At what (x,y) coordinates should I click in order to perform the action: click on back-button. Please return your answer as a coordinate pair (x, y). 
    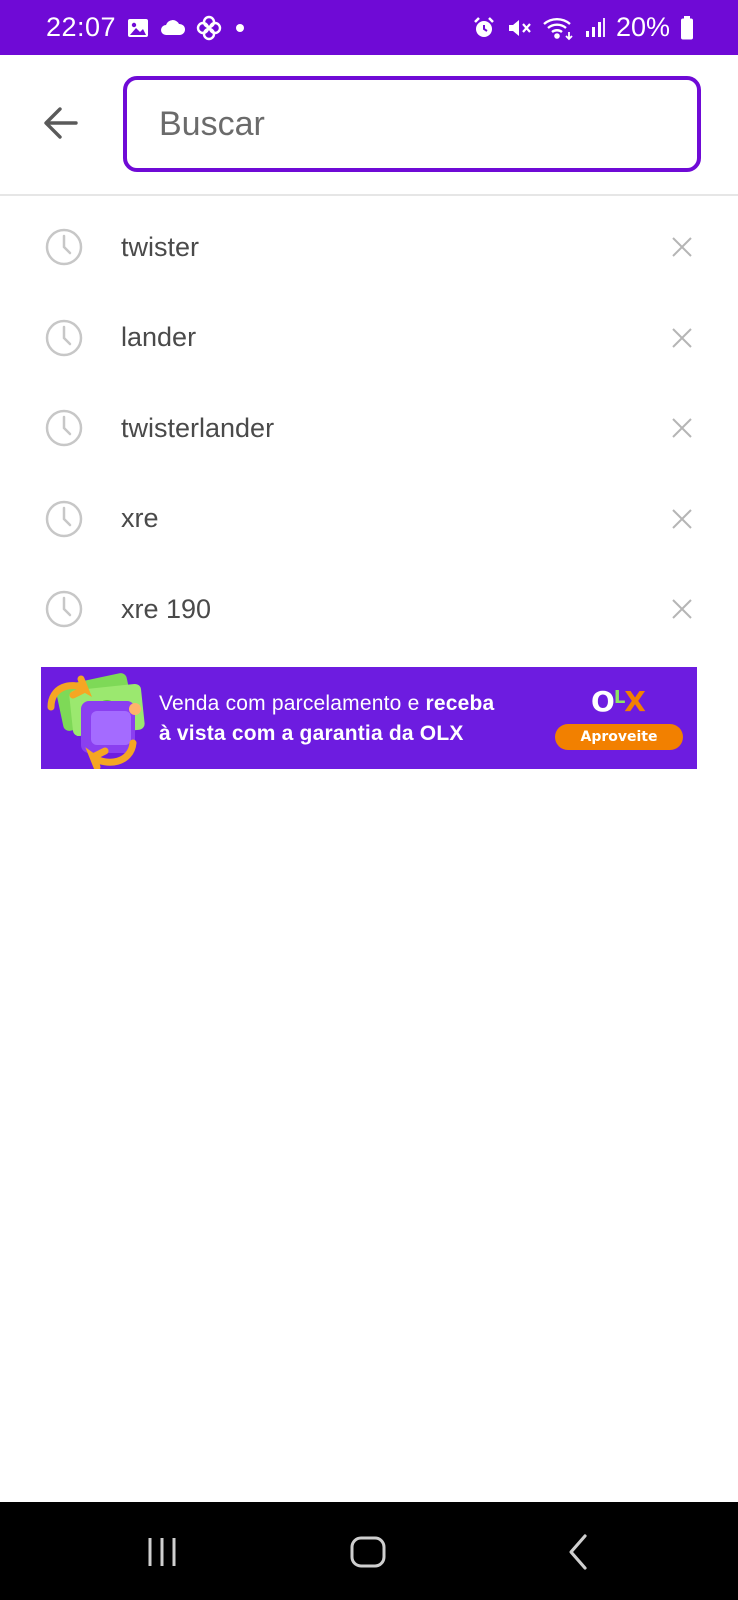
    Looking at the image, I should click on (61, 123).